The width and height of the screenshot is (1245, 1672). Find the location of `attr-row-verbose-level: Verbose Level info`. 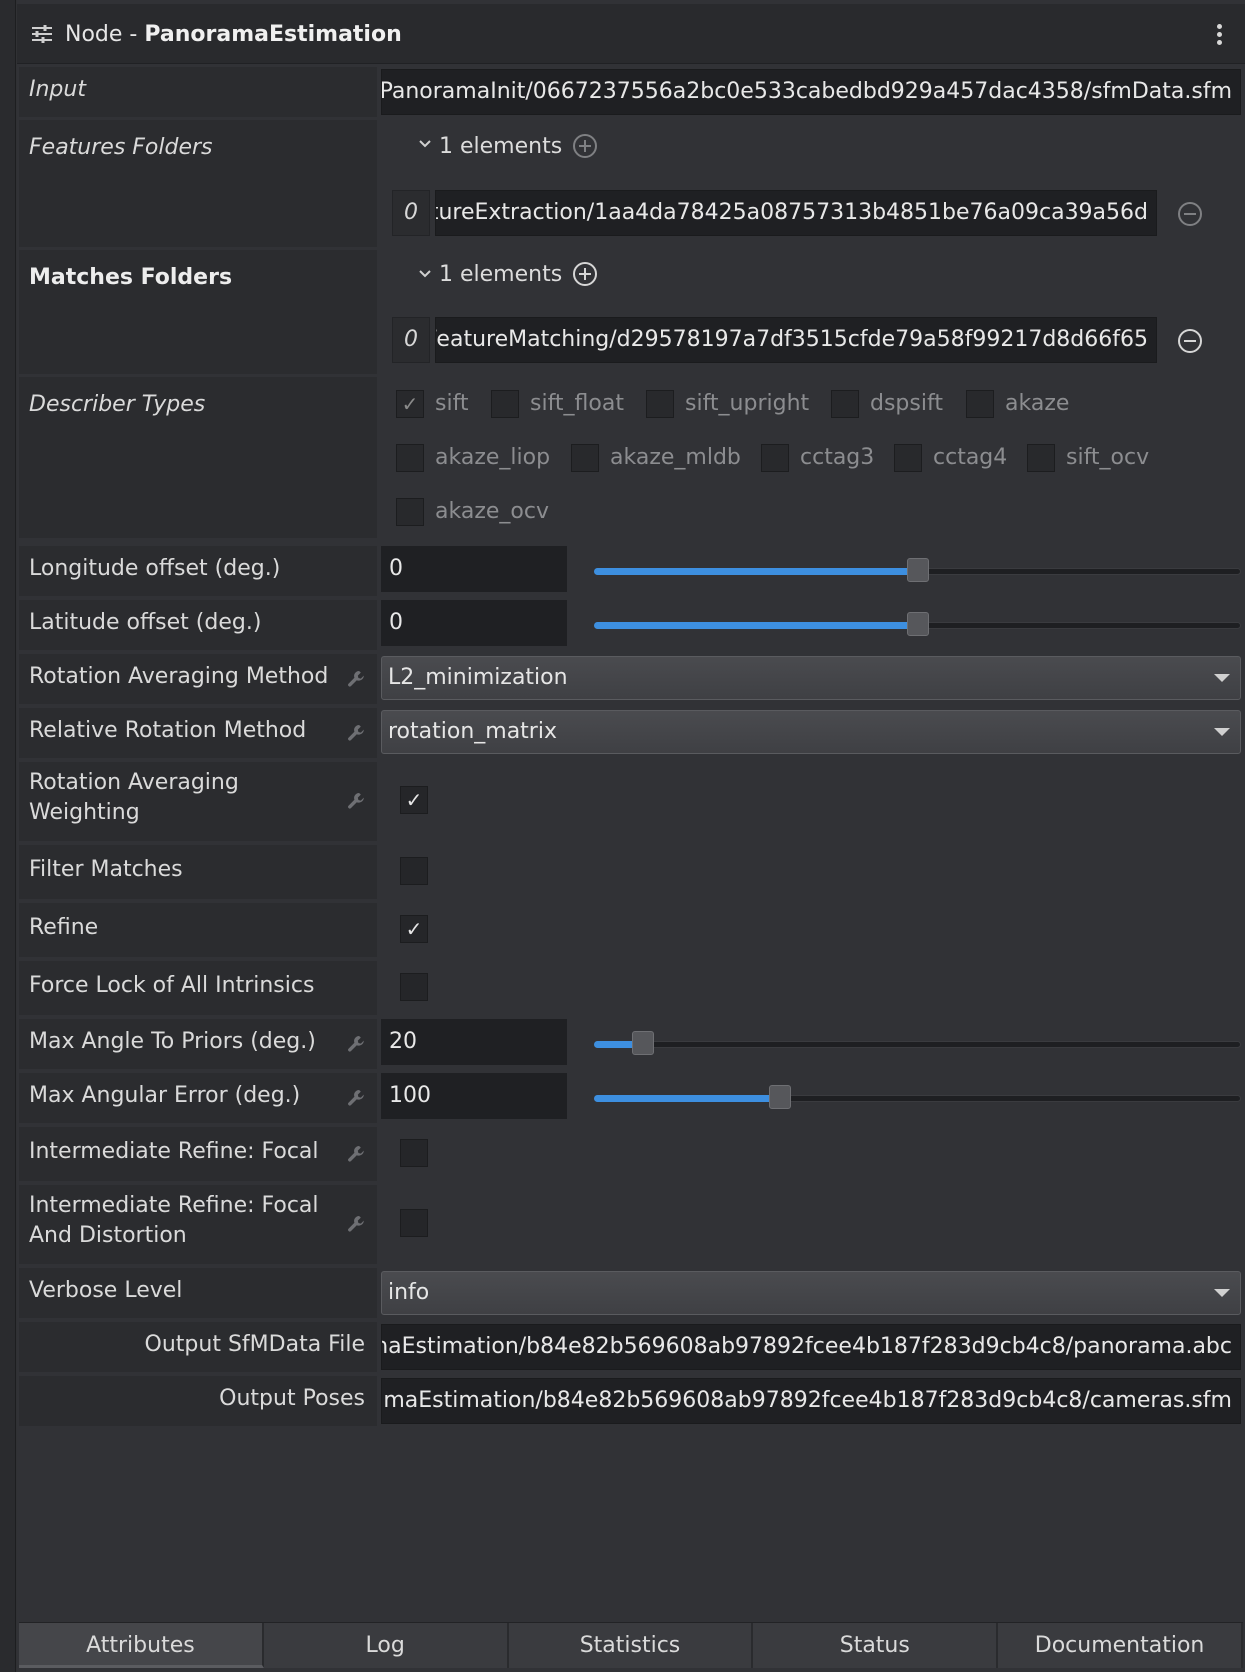

attr-row-verbose-level: Verbose Level info is located at coordinates (632, 1293).